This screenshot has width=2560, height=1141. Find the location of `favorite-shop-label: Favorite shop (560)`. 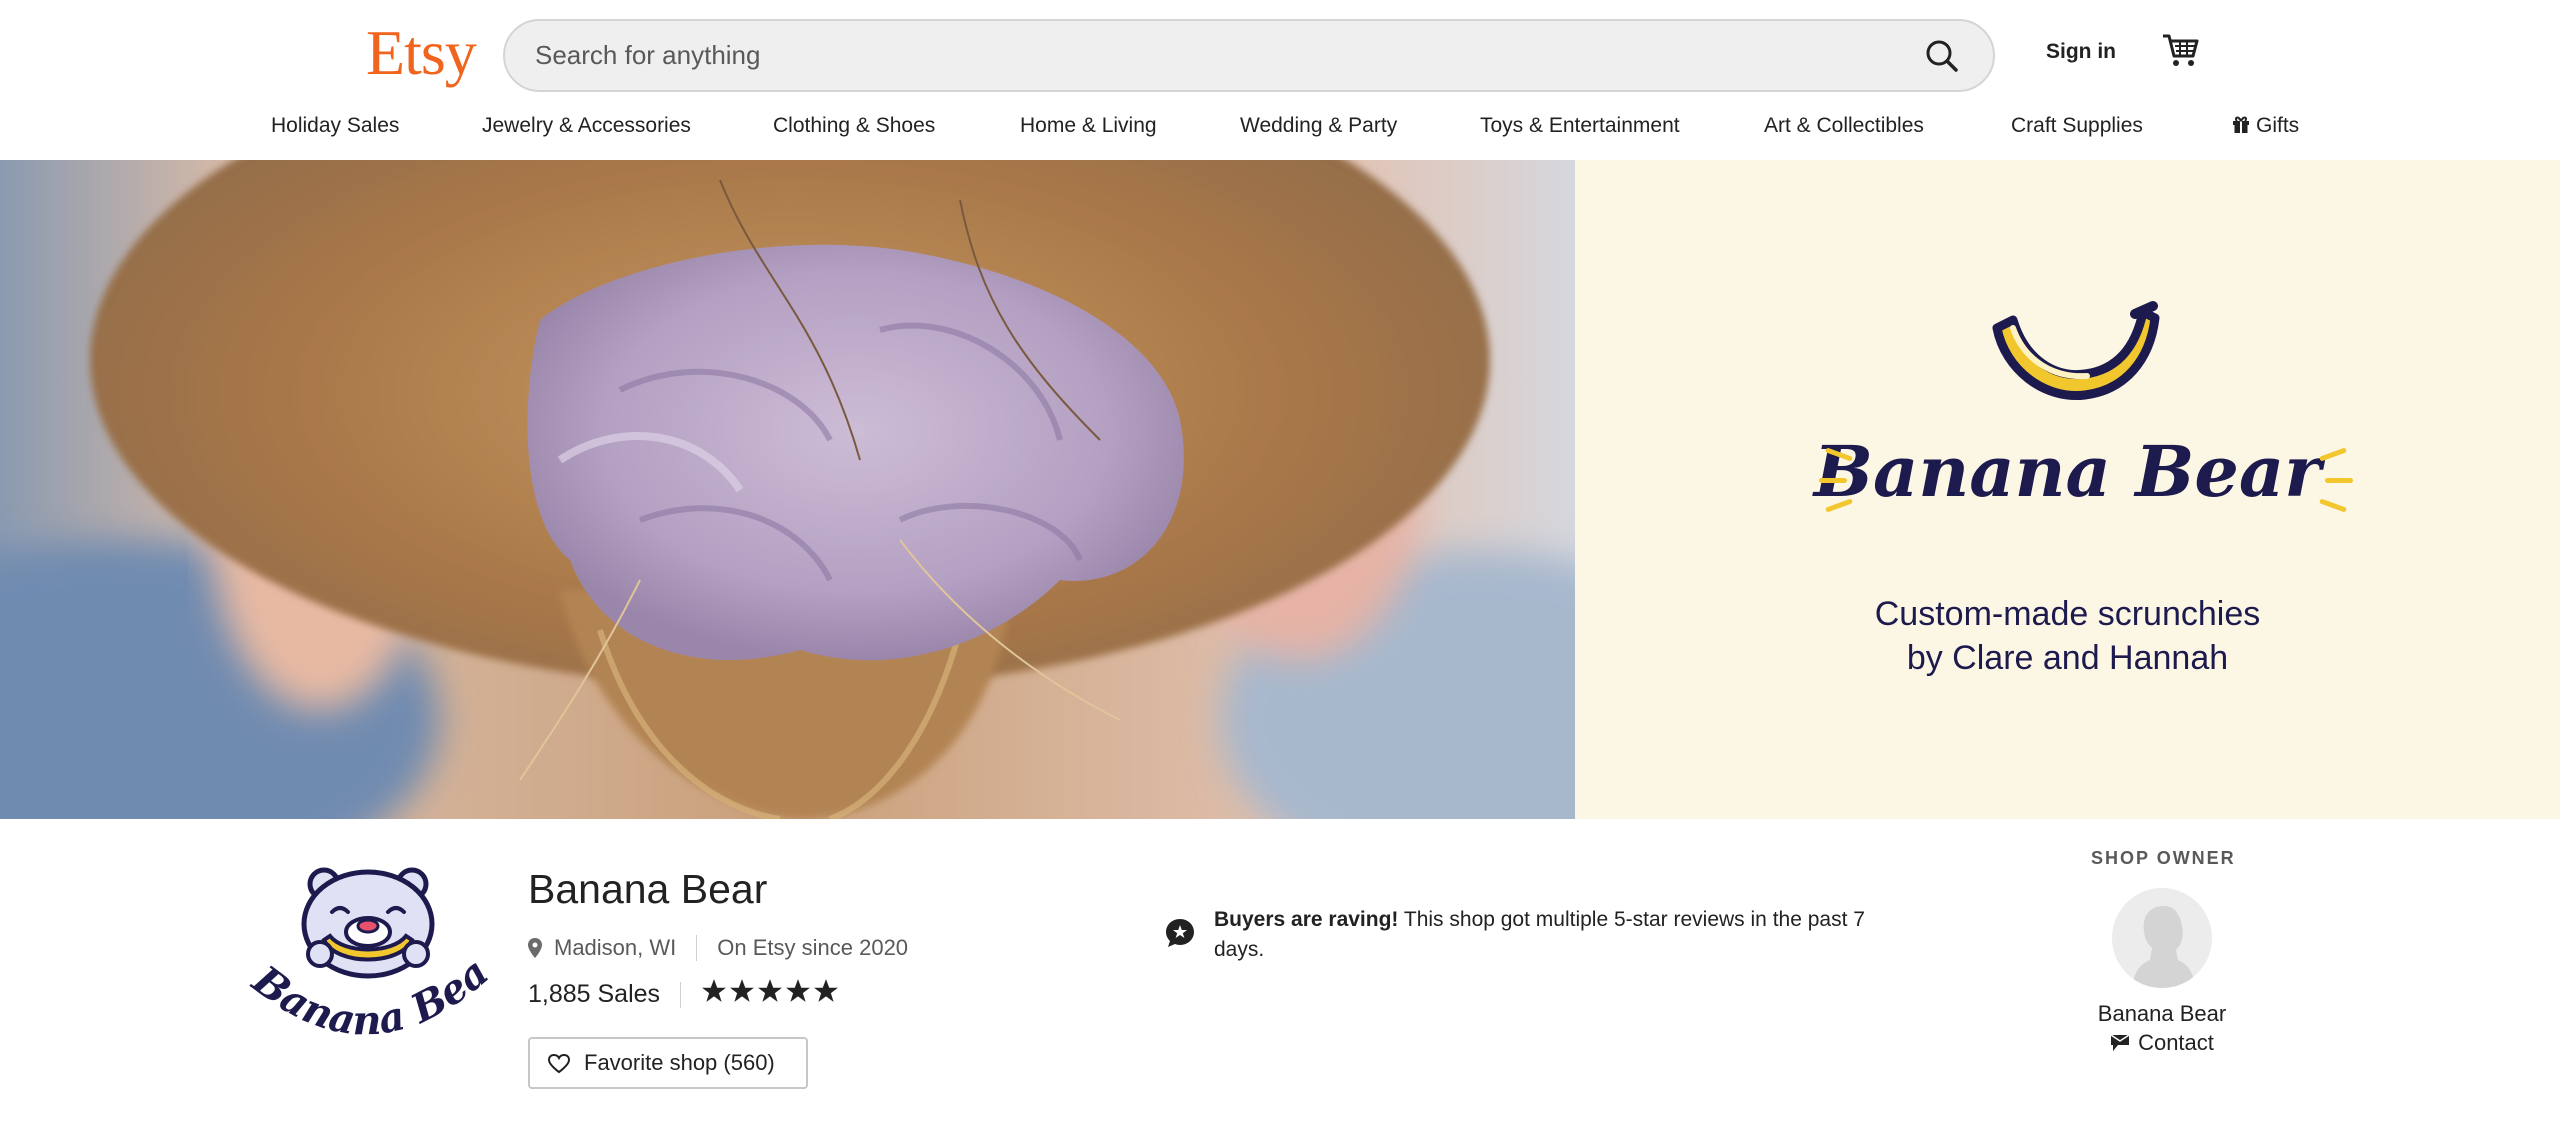

favorite-shop-label: Favorite shop (560) is located at coordinates (679, 1062).